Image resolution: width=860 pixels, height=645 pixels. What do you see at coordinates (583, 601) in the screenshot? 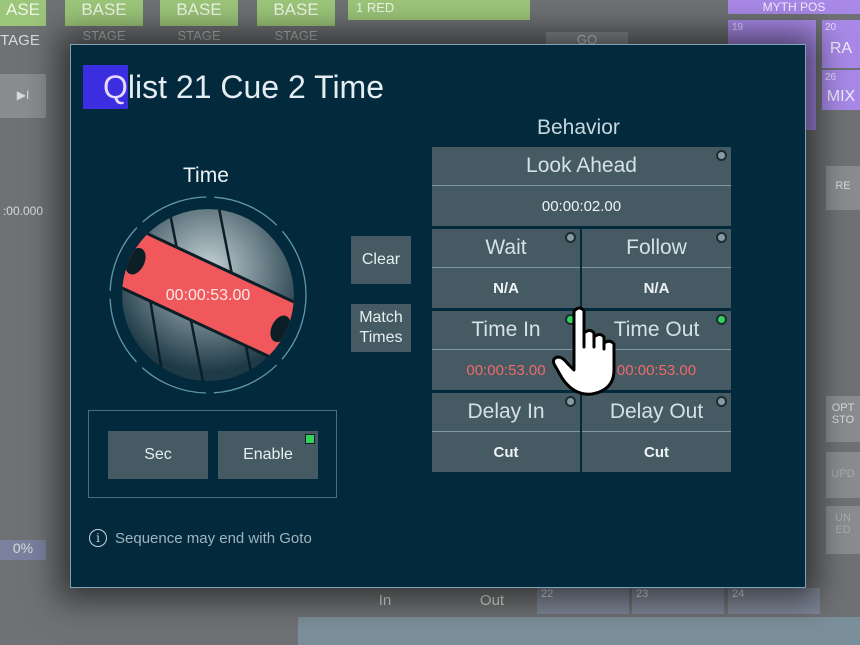
I see `bg-bottom-tile-22: 22` at bounding box center [583, 601].